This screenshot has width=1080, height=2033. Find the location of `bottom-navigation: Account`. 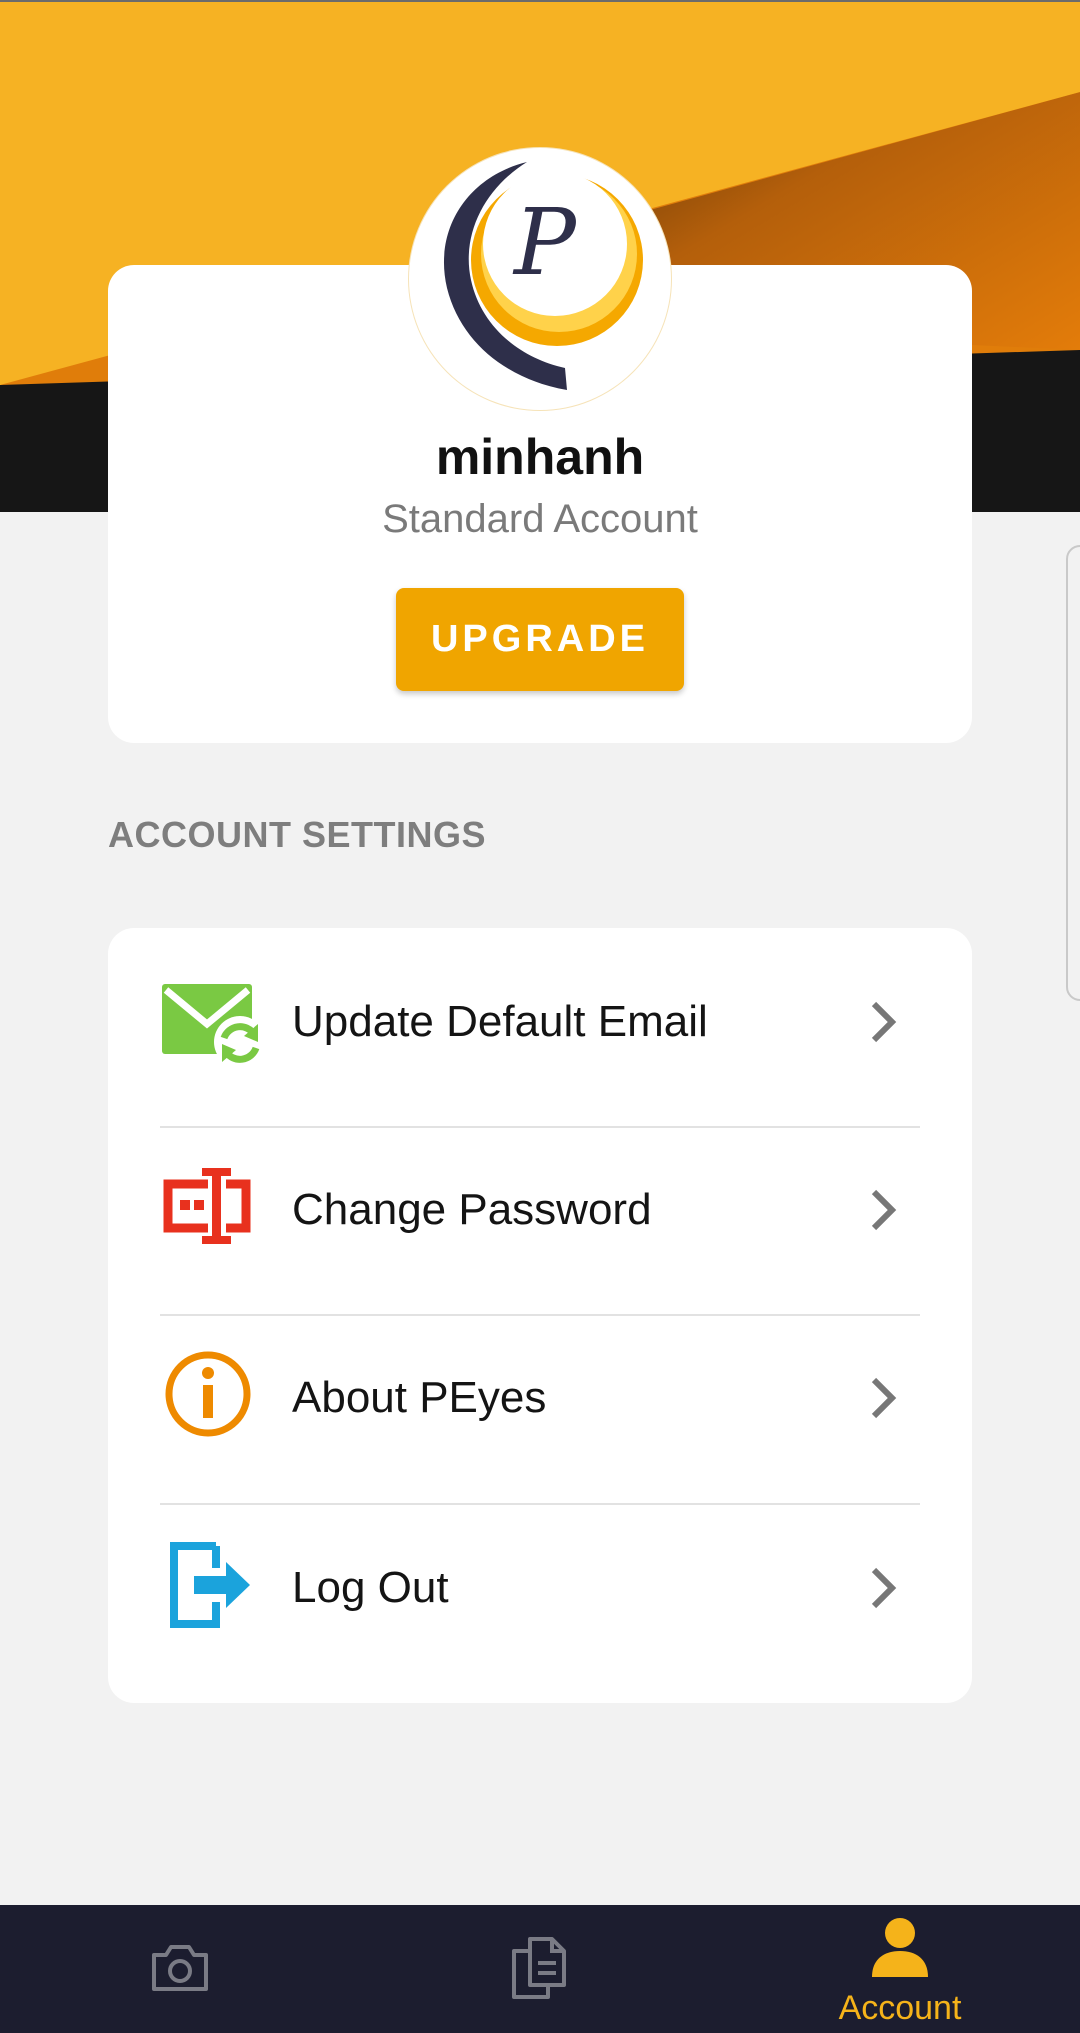

bottom-navigation: Account is located at coordinates (540, 1969).